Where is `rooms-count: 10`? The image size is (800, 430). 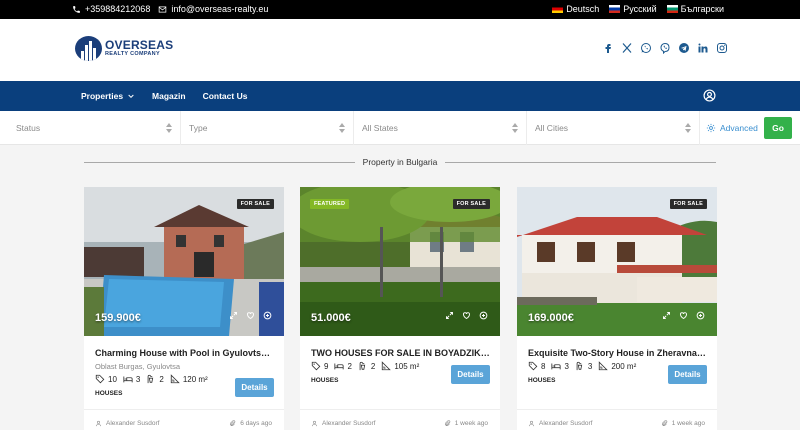
rooms-count: 10 is located at coordinates (106, 379).